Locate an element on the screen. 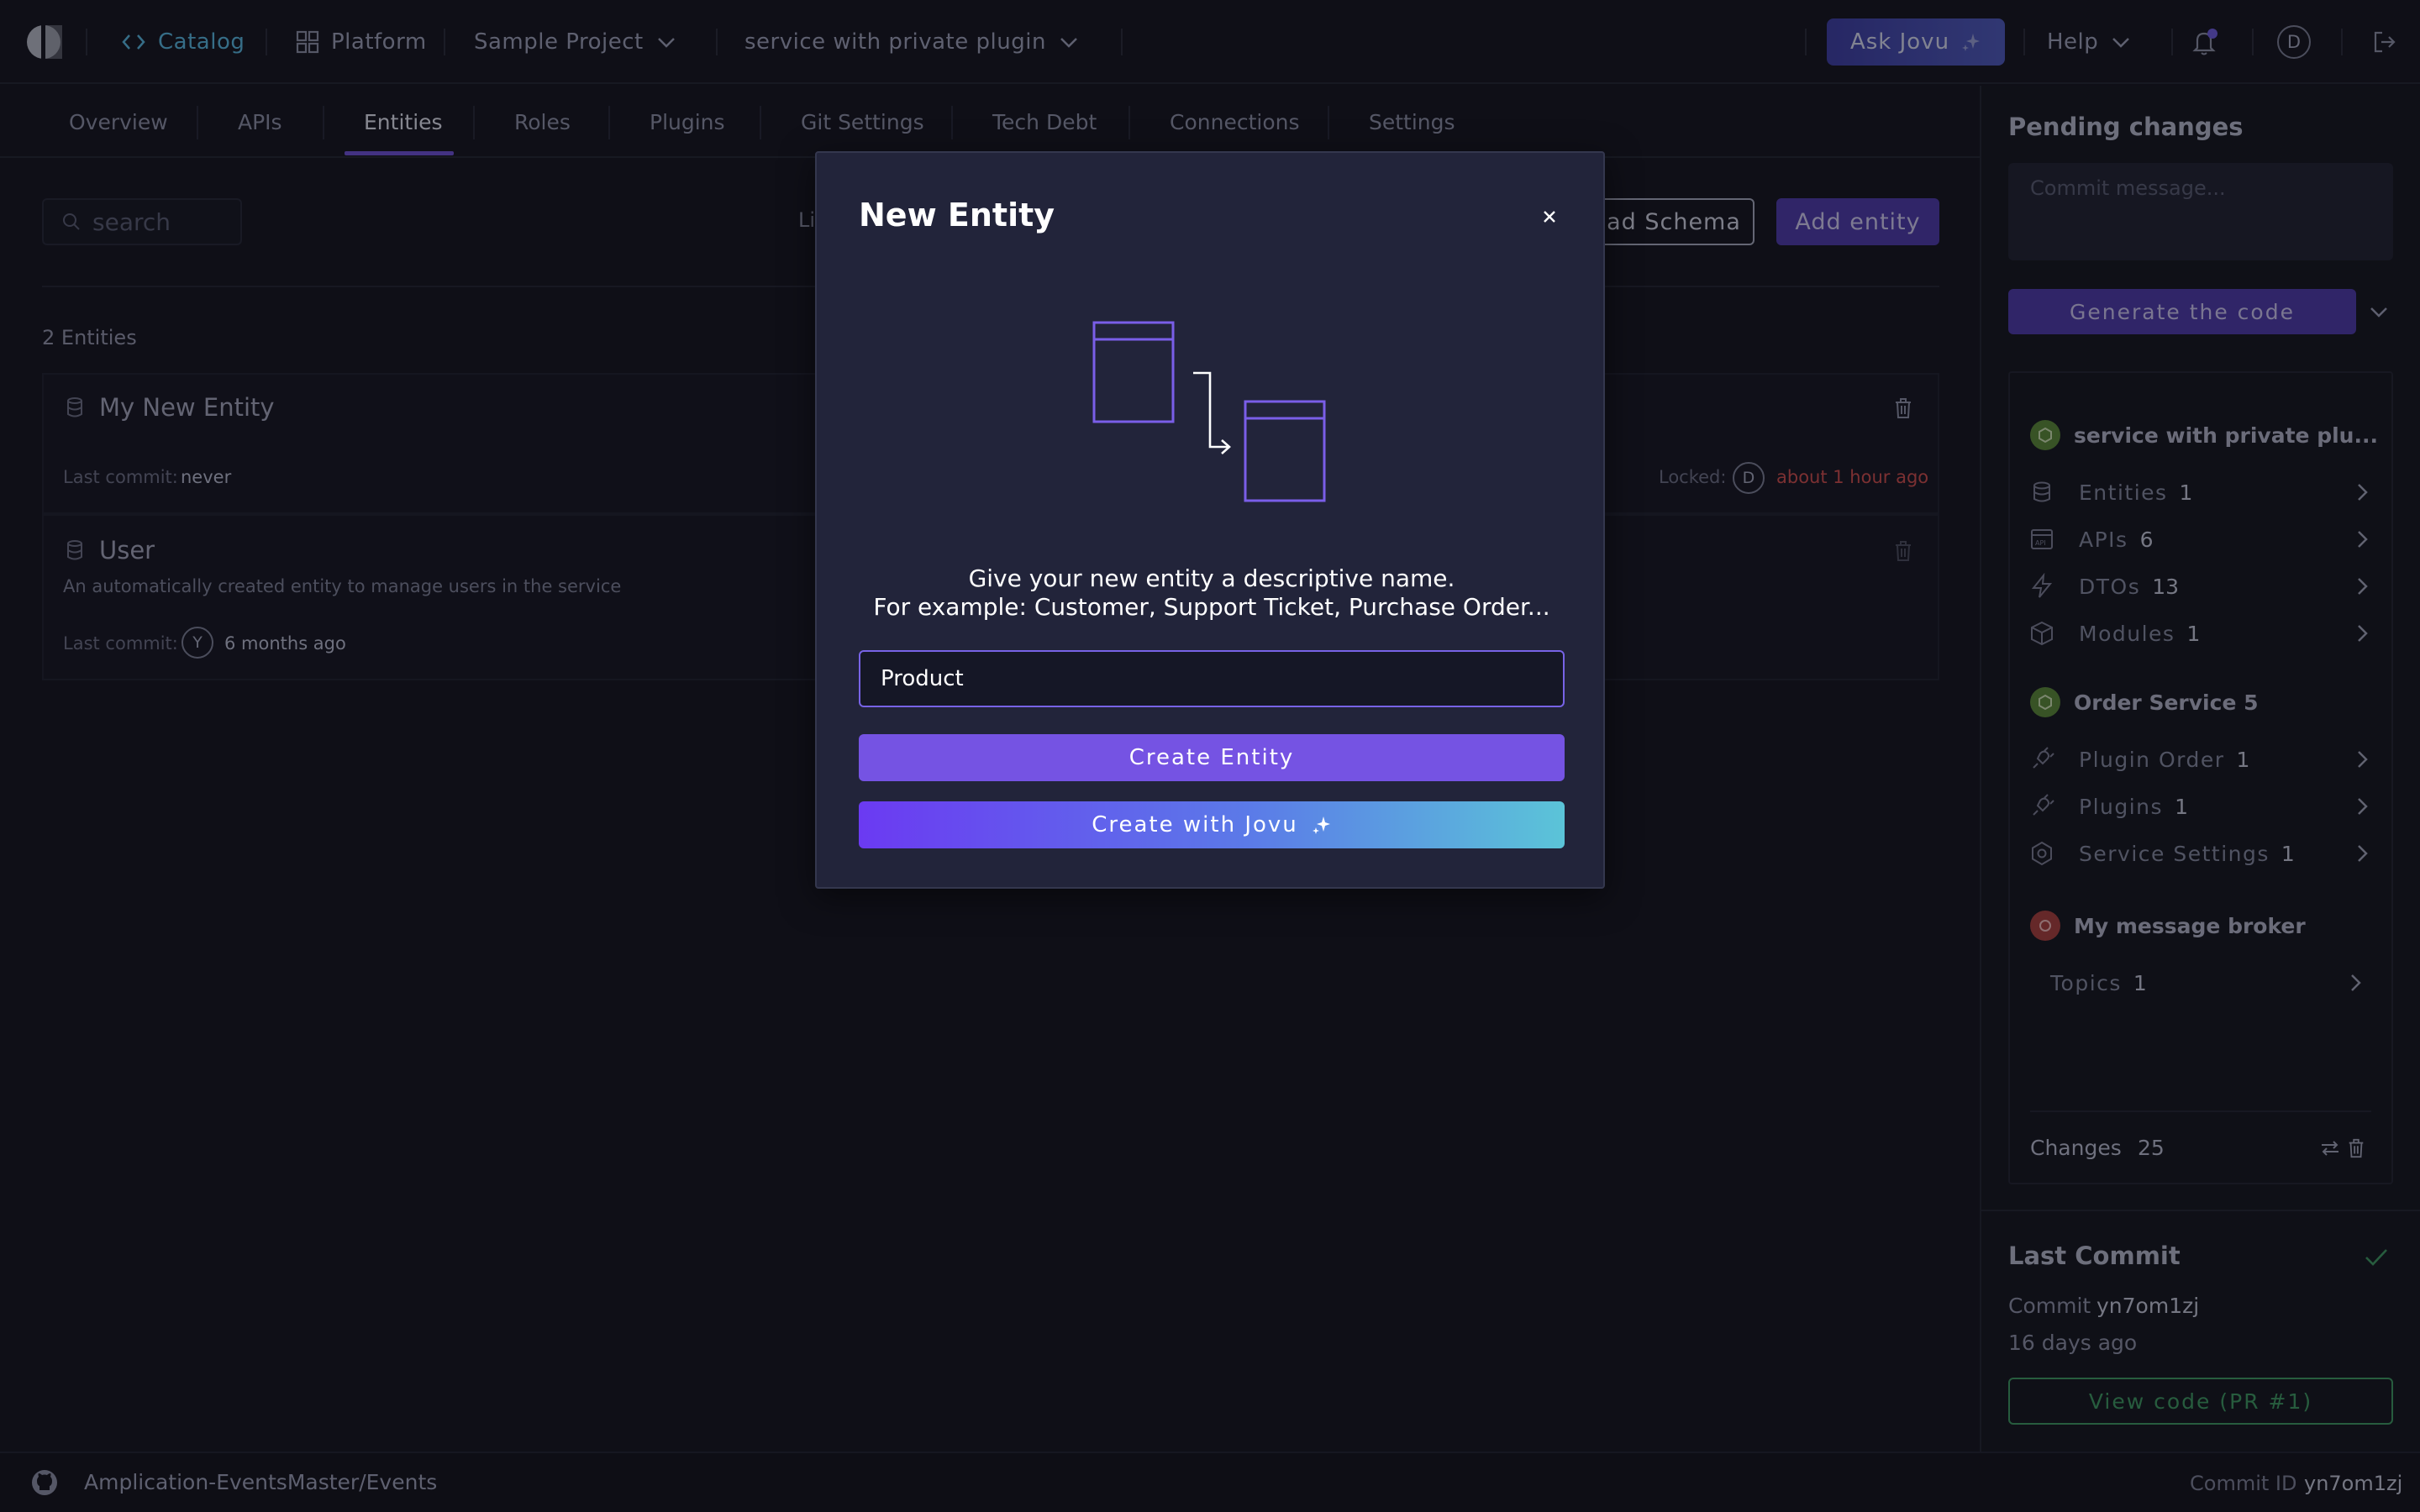 The height and width of the screenshot is (1512, 2420). create-with-jovu-button: Create with Jovu is located at coordinates (1212, 824).